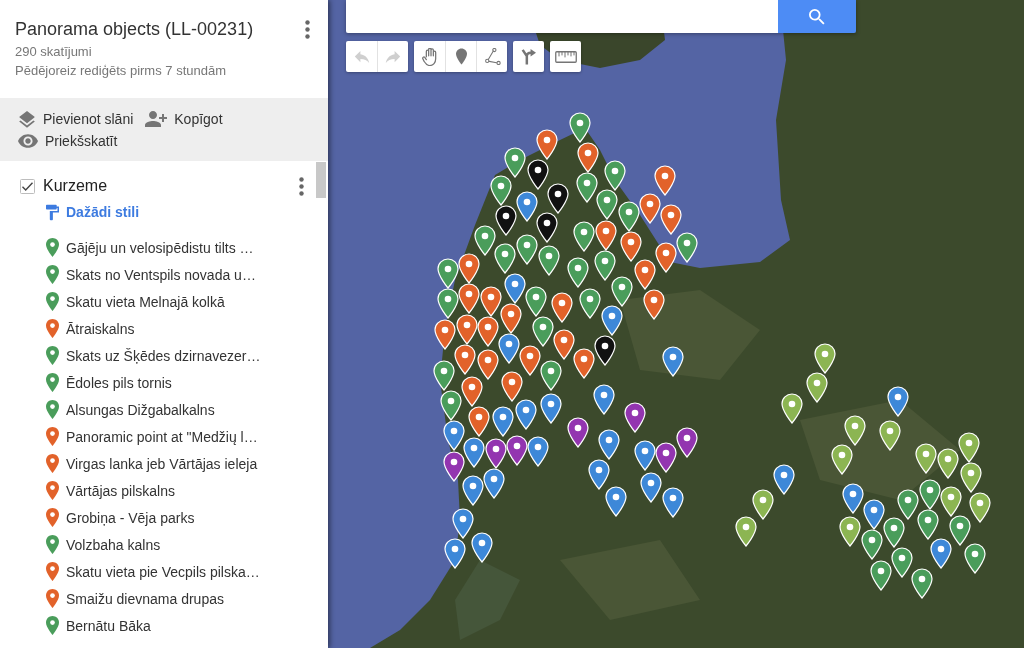 This screenshot has height=648, width=1024. I want to click on add-marker-button, so click(460, 56).